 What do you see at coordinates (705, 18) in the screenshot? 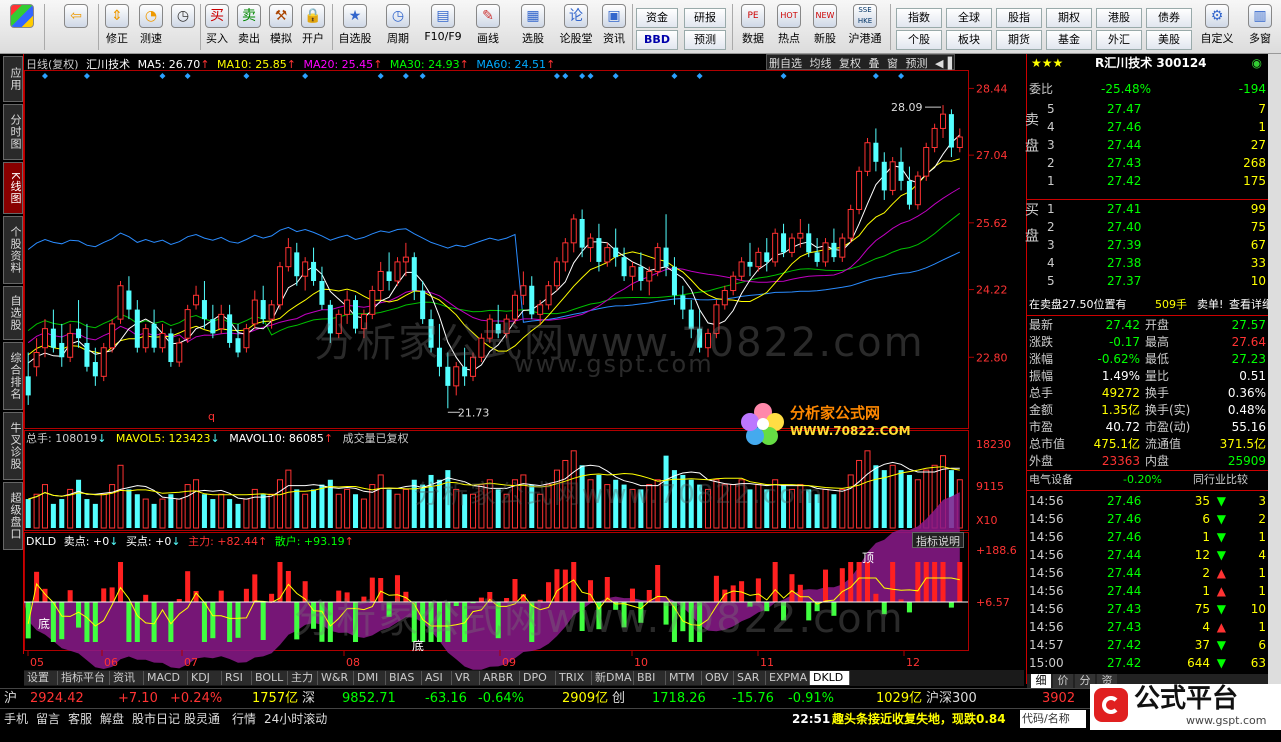
I see `research-button: 研报` at bounding box center [705, 18].